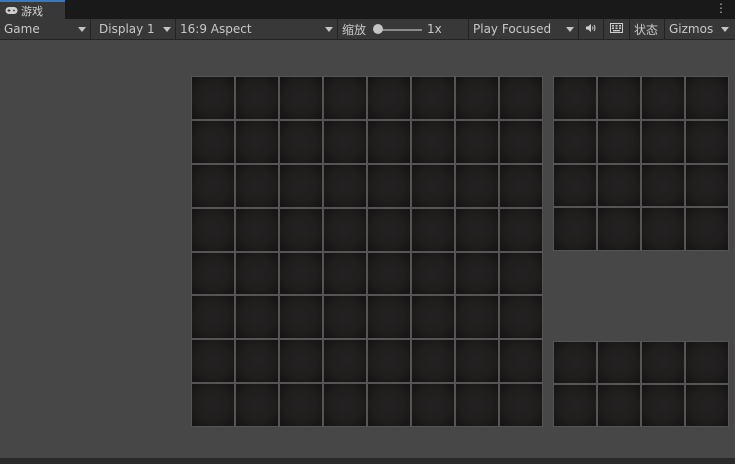  I want to click on tab-game: 游戏, so click(32, 9).